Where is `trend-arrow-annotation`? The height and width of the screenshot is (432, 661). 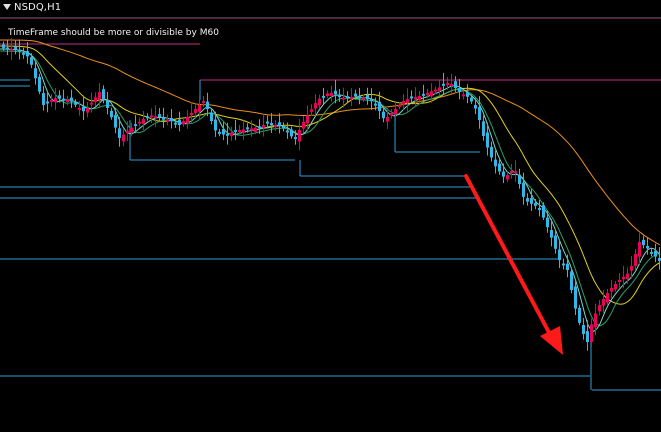
trend-arrow-annotation is located at coordinates (513, 264).